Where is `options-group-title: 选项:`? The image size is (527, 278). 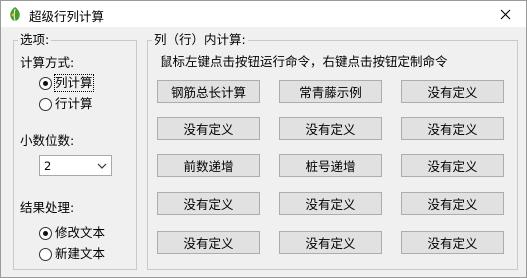 options-group-title: 选项: is located at coordinates (35, 40).